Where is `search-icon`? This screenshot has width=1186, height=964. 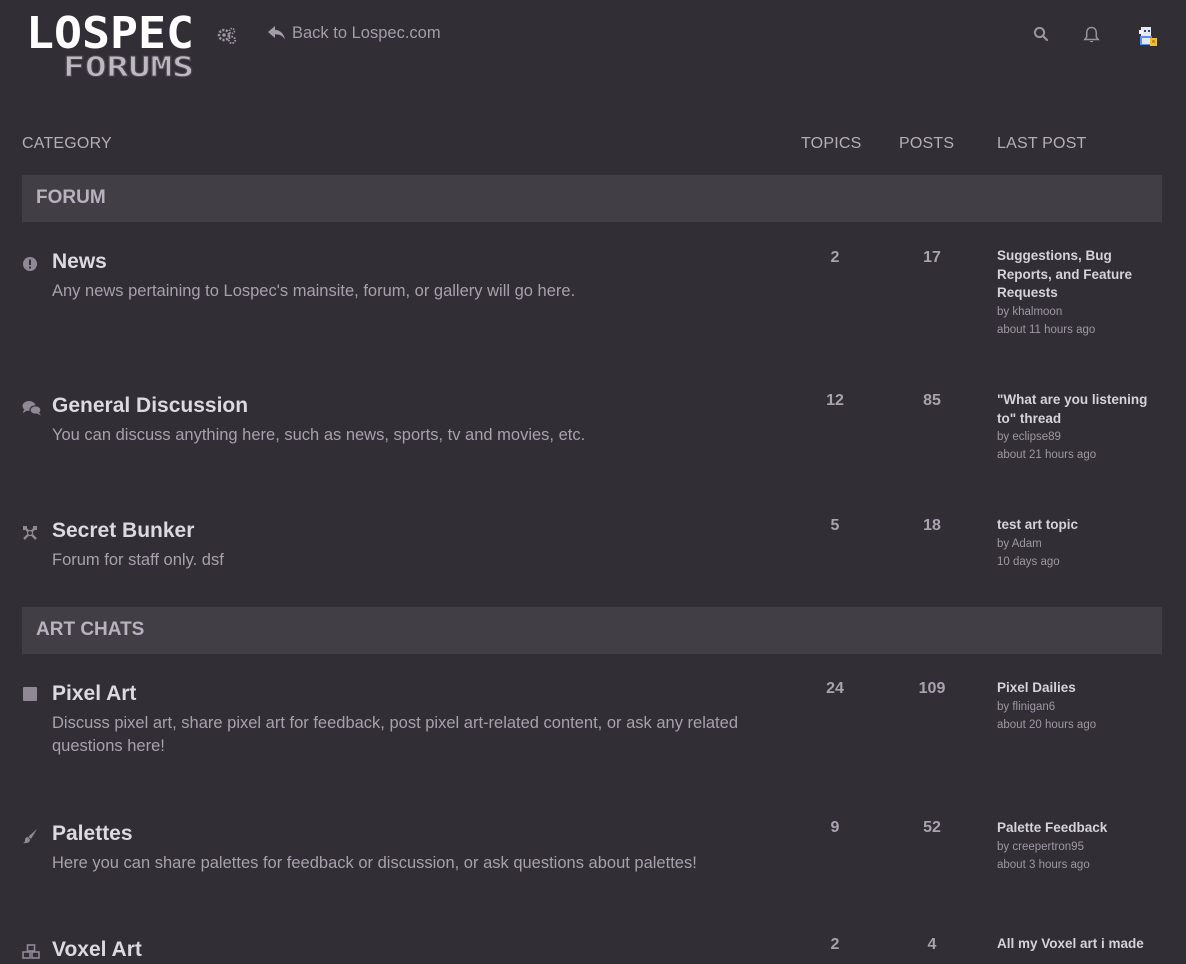
search-icon is located at coordinates (1042, 35).